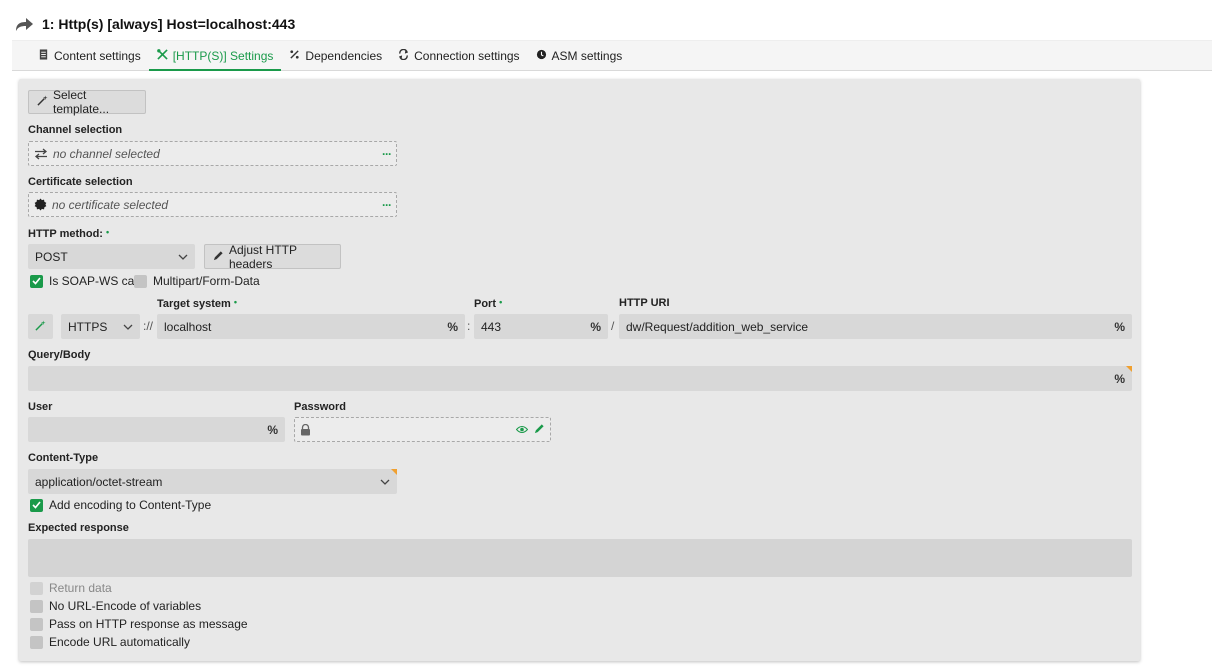 The image size is (1224, 666). I want to click on return-data-checkbox: Return data, so click(71, 588).